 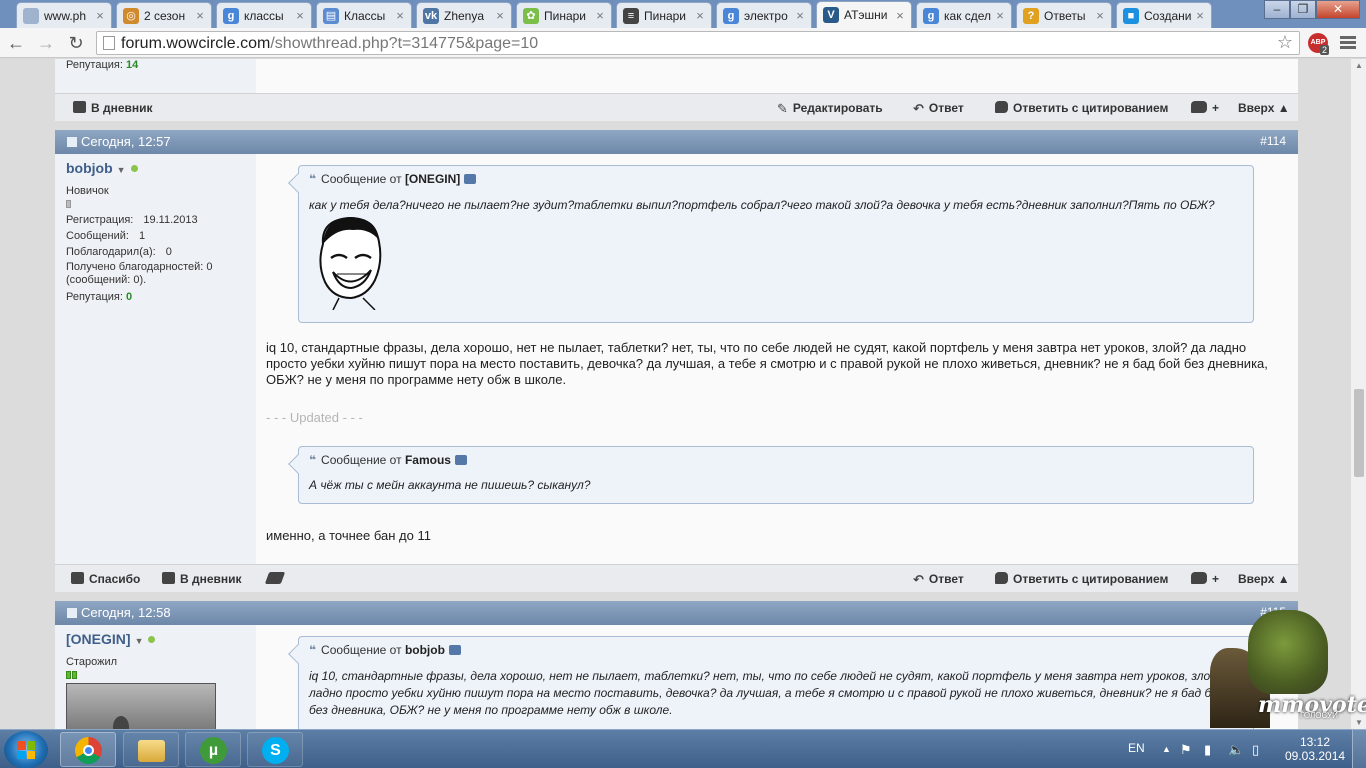 What do you see at coordinates (1348, 43) in the screenshot?
I see `chrome-menu-icon` at bounding box center [1348, 43].